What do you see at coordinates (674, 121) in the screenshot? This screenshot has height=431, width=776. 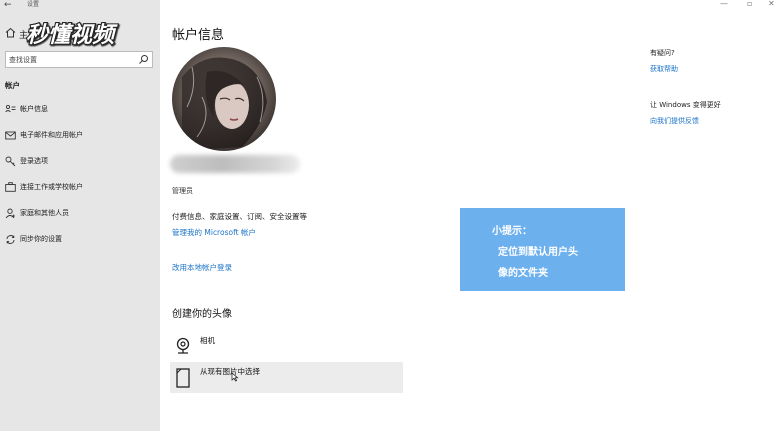 I see `give-feedback-link: 向我们提供反馈` at bounding box center [674, 121].